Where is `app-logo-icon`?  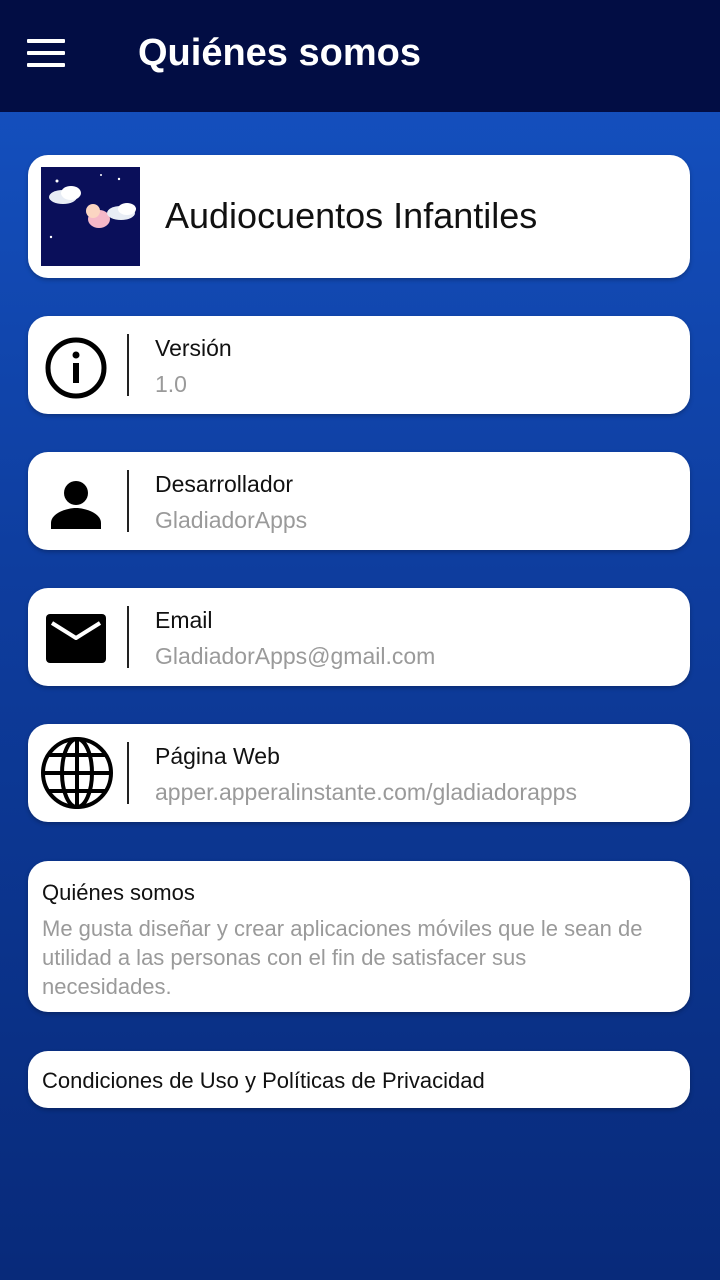
app-logo-icon is located at coordinates (90, 216).